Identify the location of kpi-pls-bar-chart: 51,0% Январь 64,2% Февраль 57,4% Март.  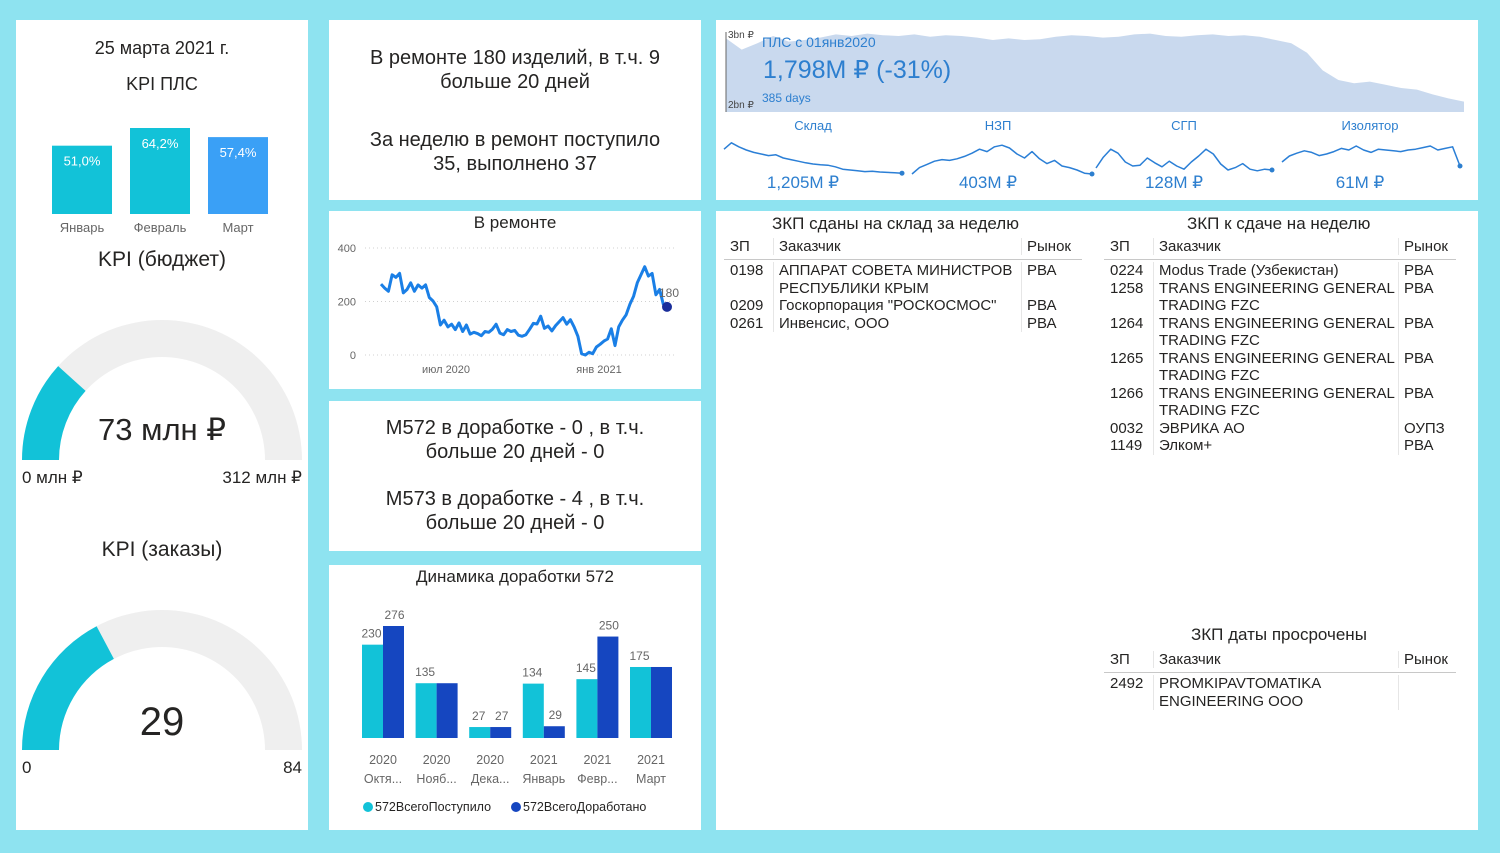
(160, 181).